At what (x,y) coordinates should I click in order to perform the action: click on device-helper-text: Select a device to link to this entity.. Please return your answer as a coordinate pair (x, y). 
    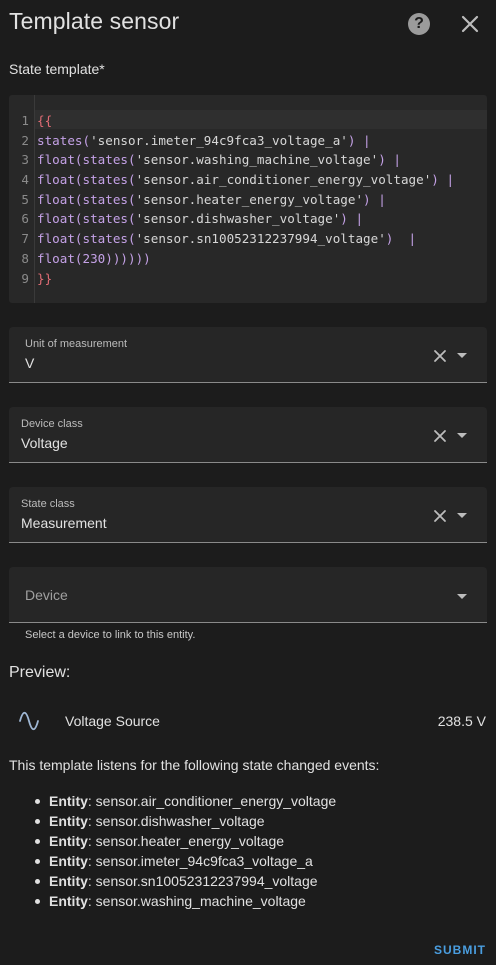
    Looking at the image, I should click on (110, 635).